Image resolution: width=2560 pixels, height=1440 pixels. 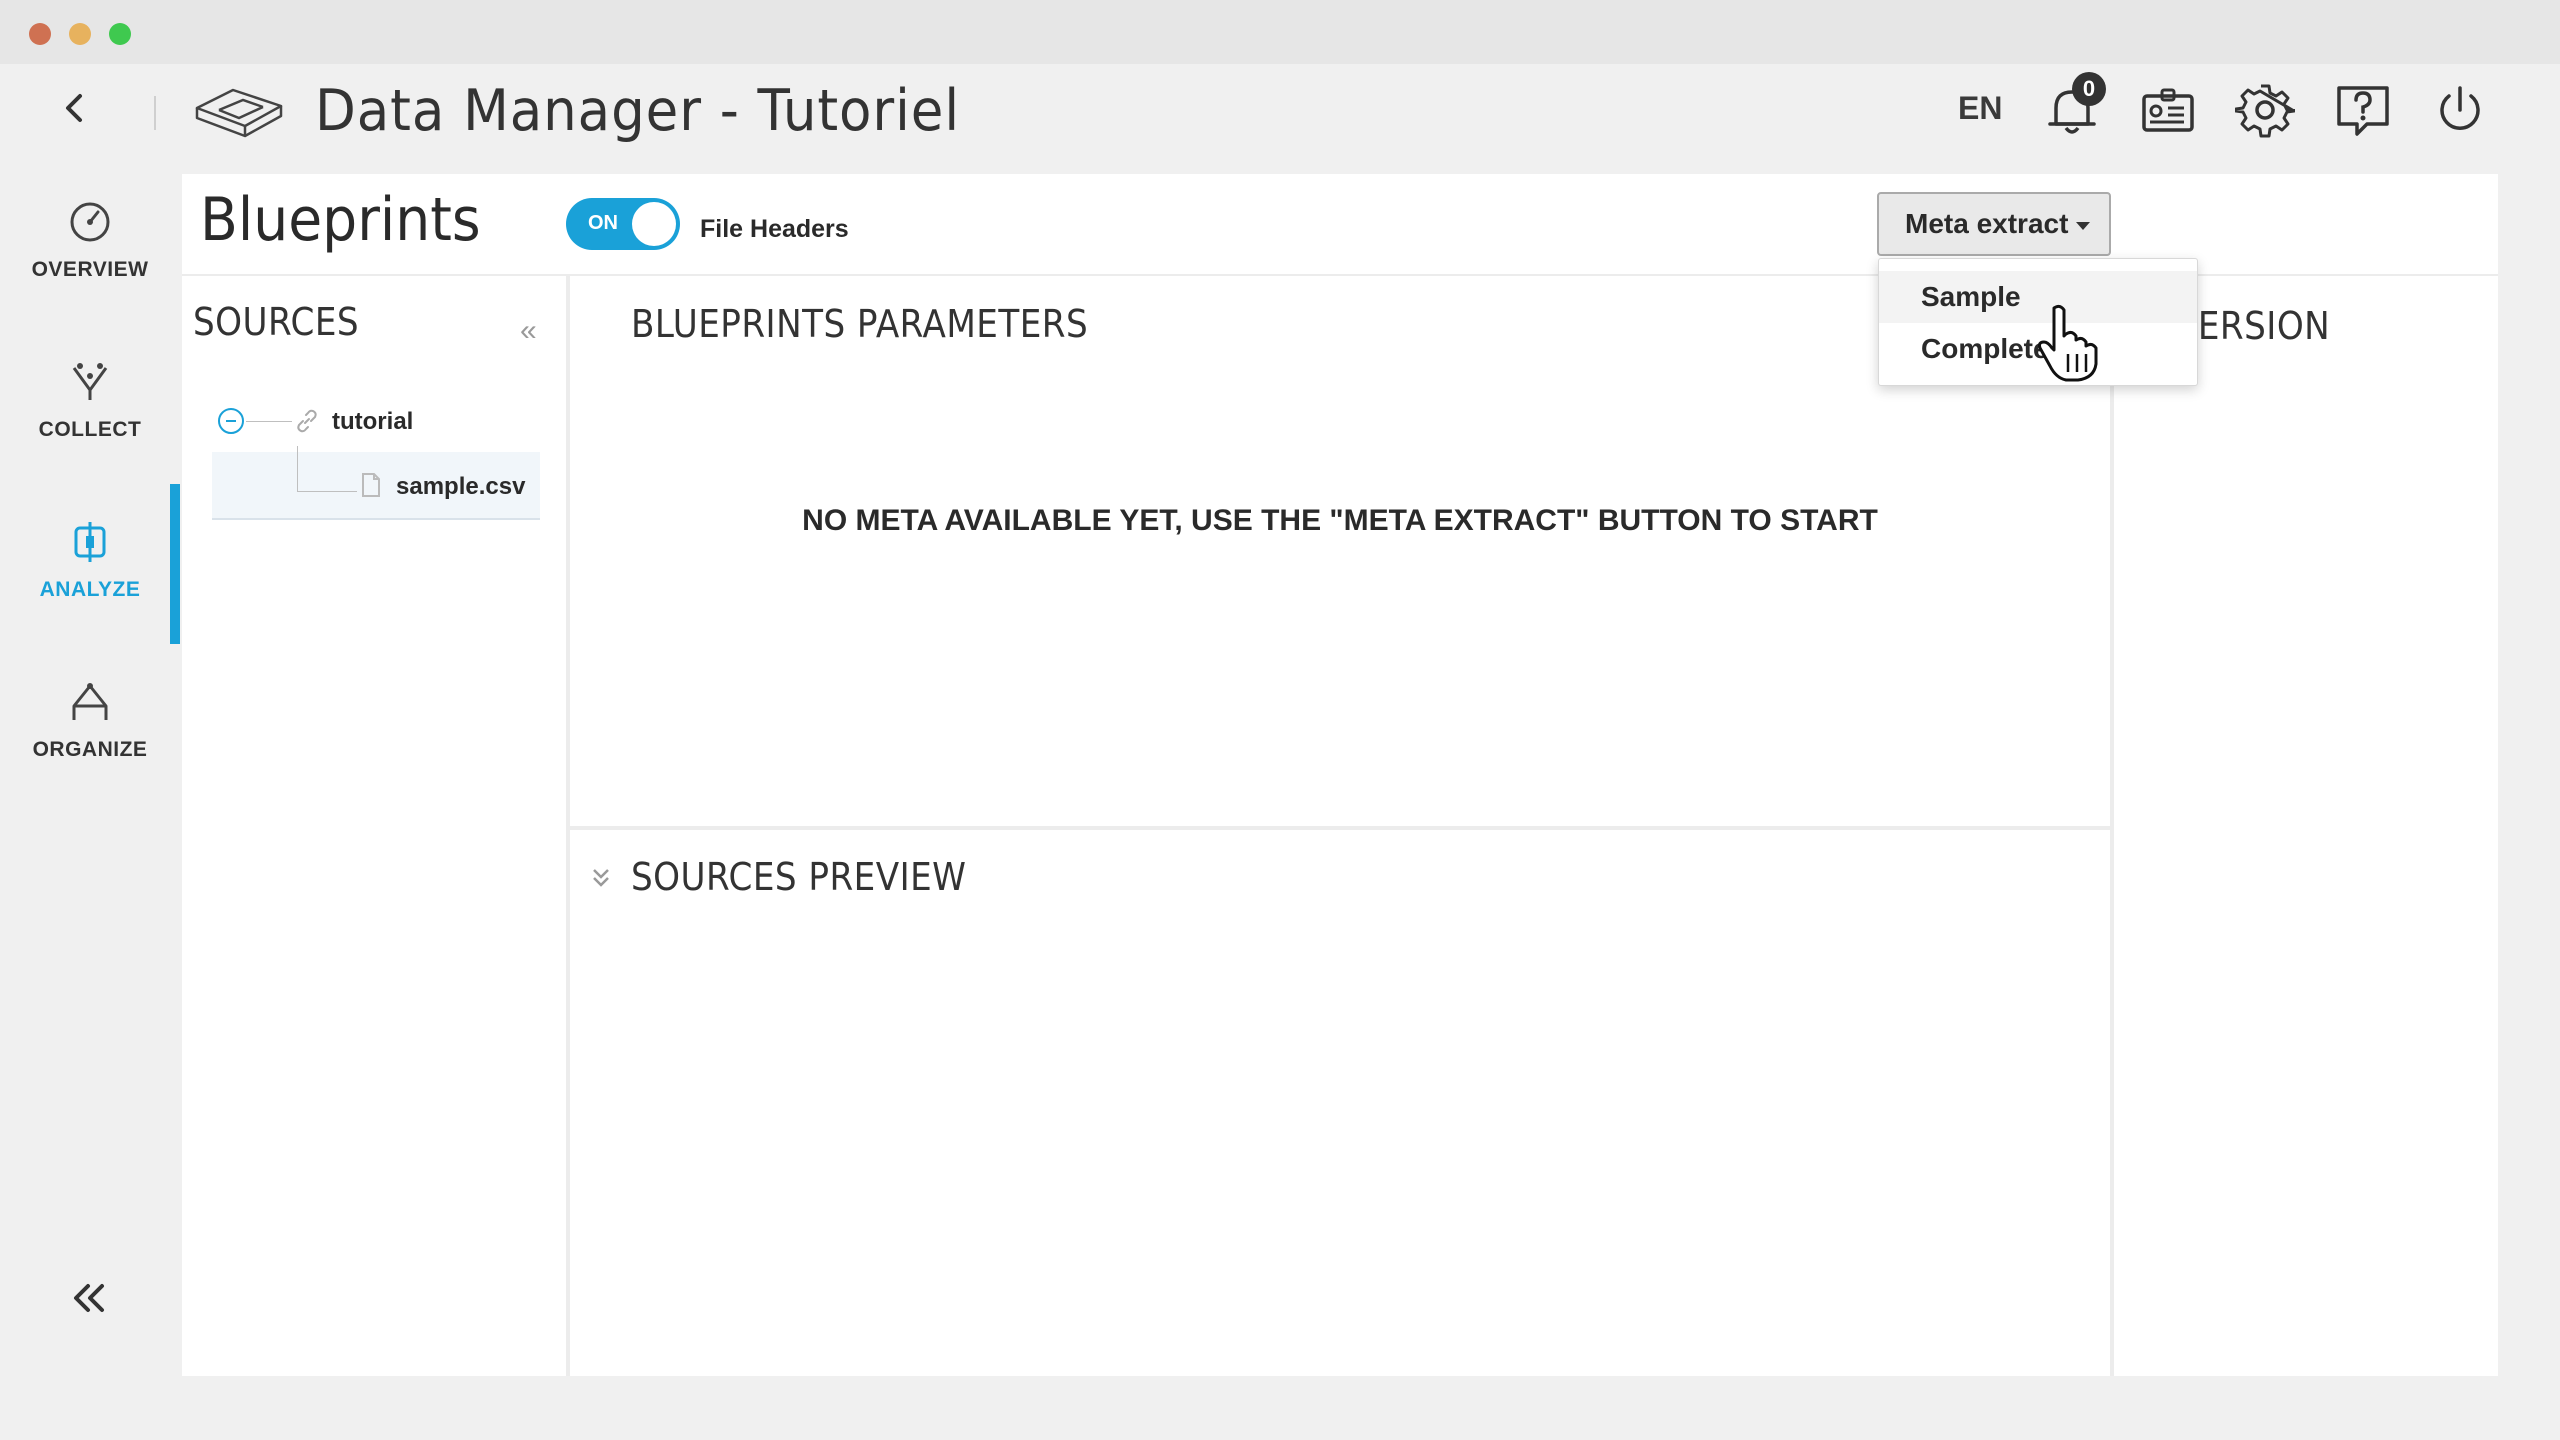 What do you see at coordinates (2306, 826) in the screenshot?
I see `version-panel` at bounding box center [2306, 826].